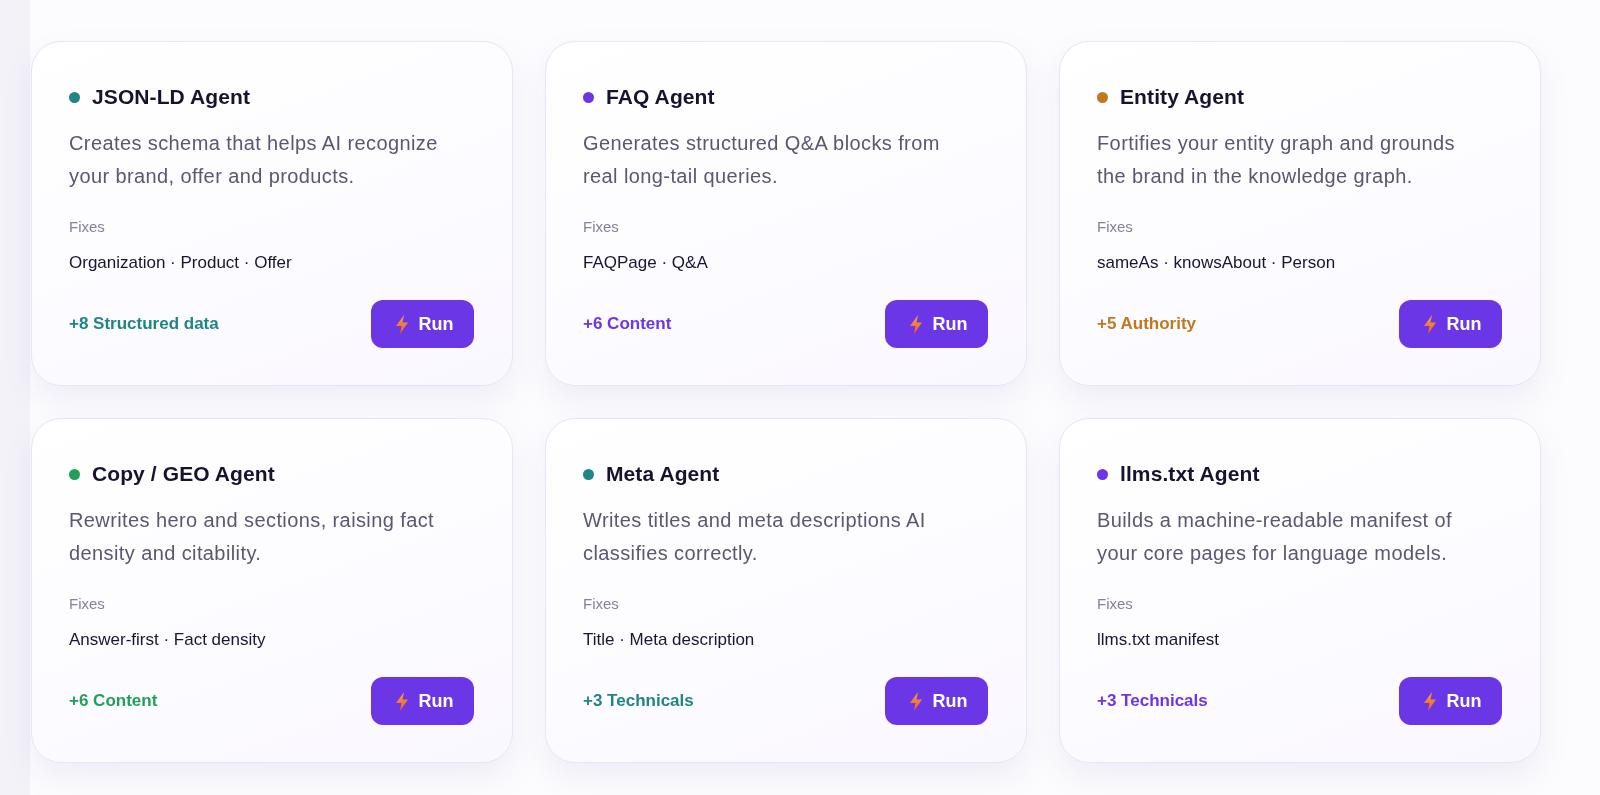  What do you see at coordinates (1216, 263) in the screenshot?
I see `fixes-list: sameAs · knowsAbout · Person` at bounding box center [1216, 263].